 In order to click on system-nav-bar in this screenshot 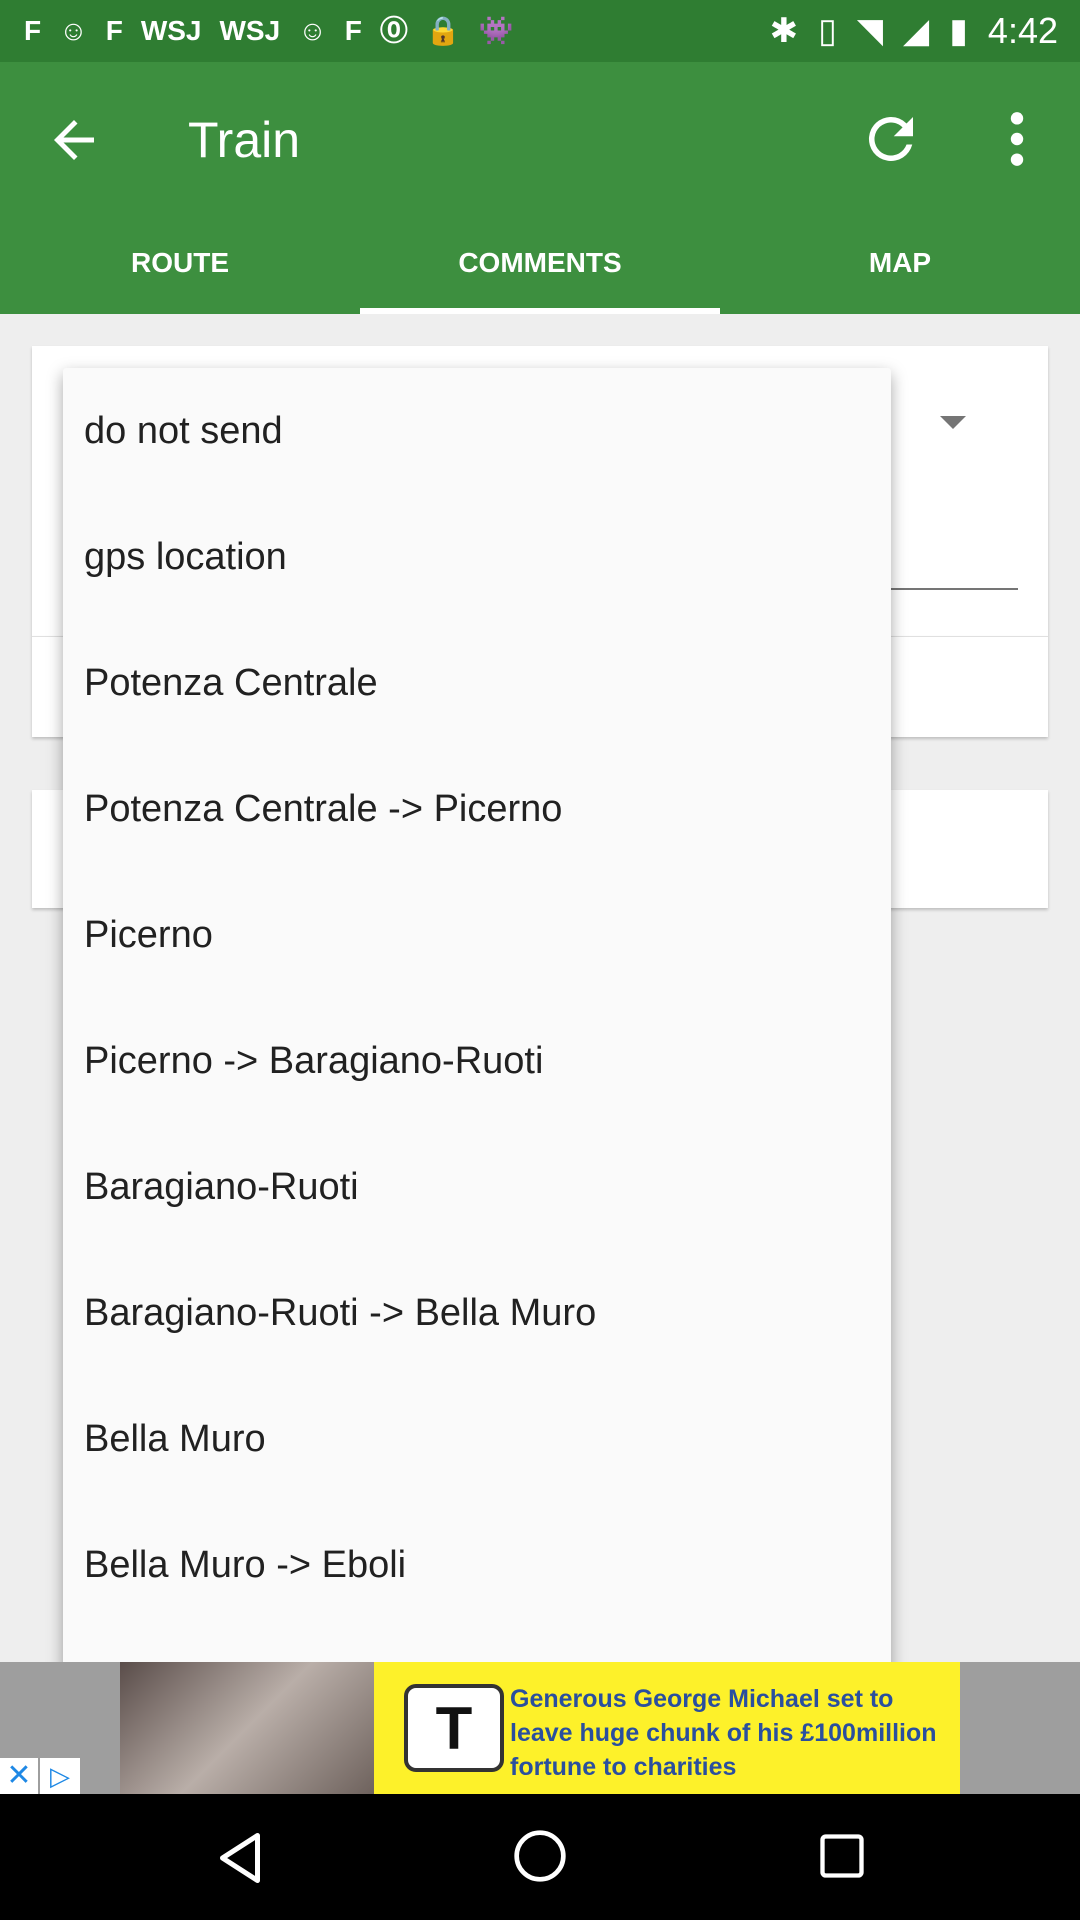, I will do `click(540, 1857)`.